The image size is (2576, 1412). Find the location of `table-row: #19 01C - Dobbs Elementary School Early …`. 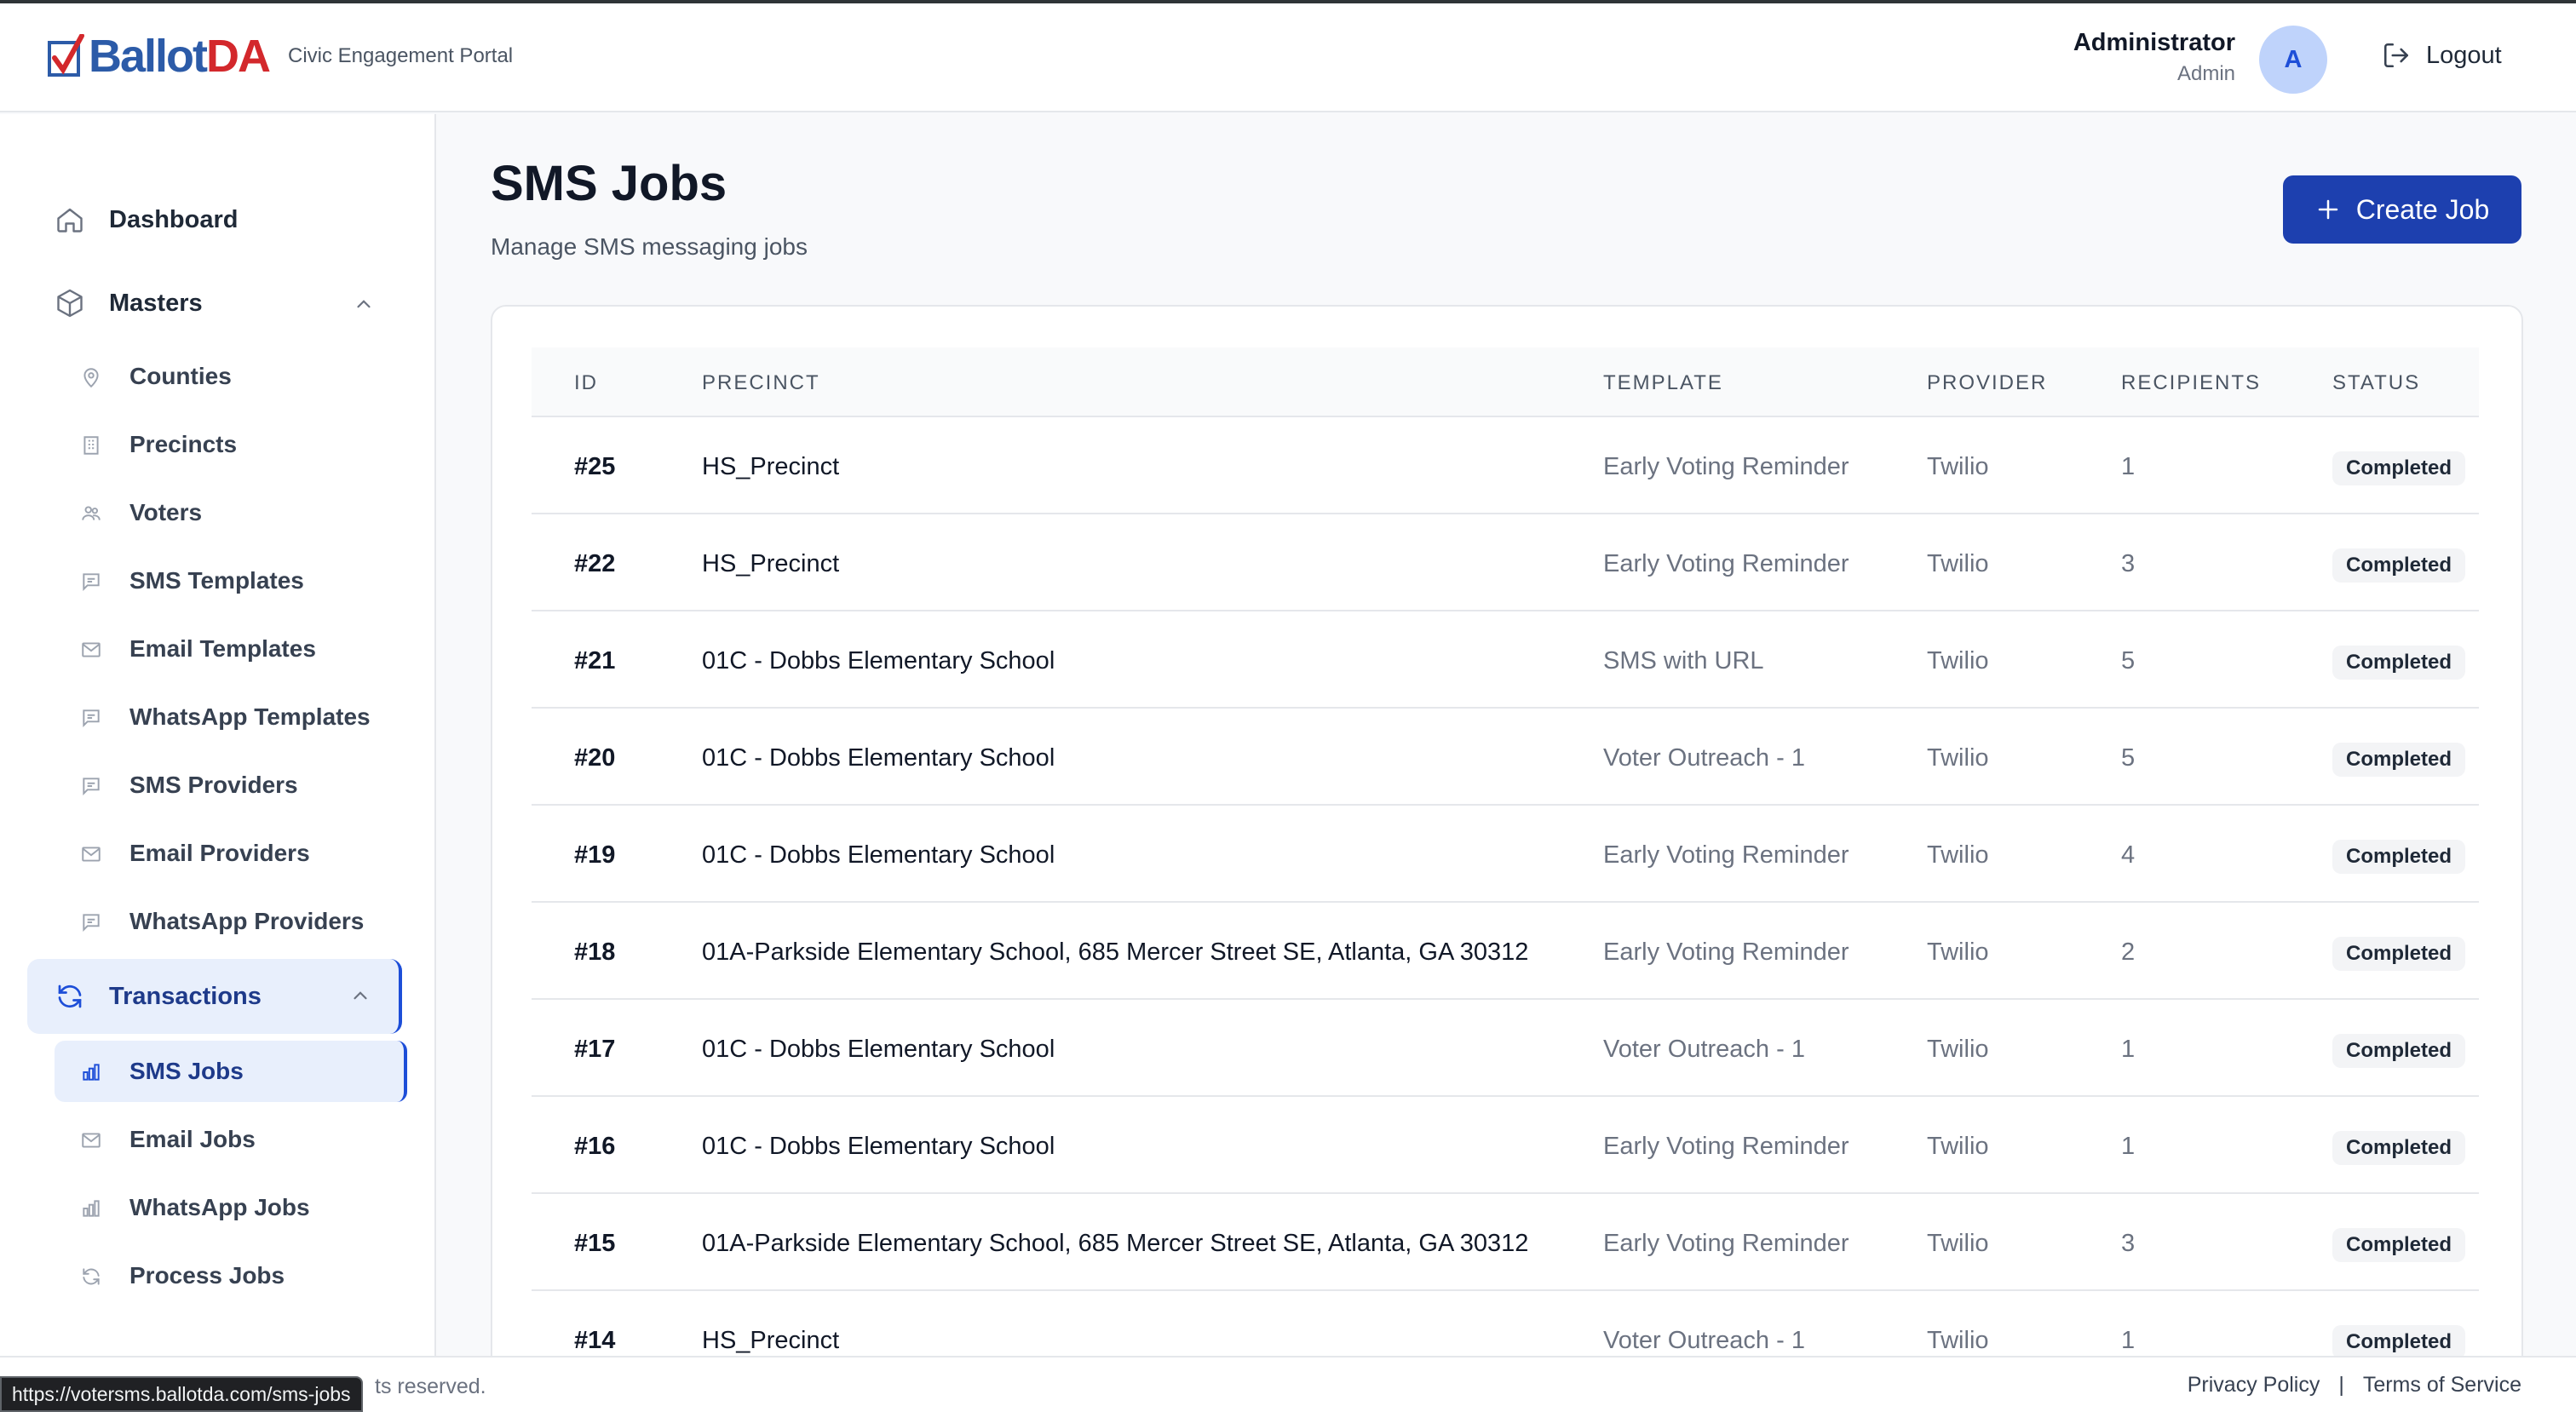

table-row: #19 01C - Dobbs Elementary School Early … is located at coordinates (1506, 854).